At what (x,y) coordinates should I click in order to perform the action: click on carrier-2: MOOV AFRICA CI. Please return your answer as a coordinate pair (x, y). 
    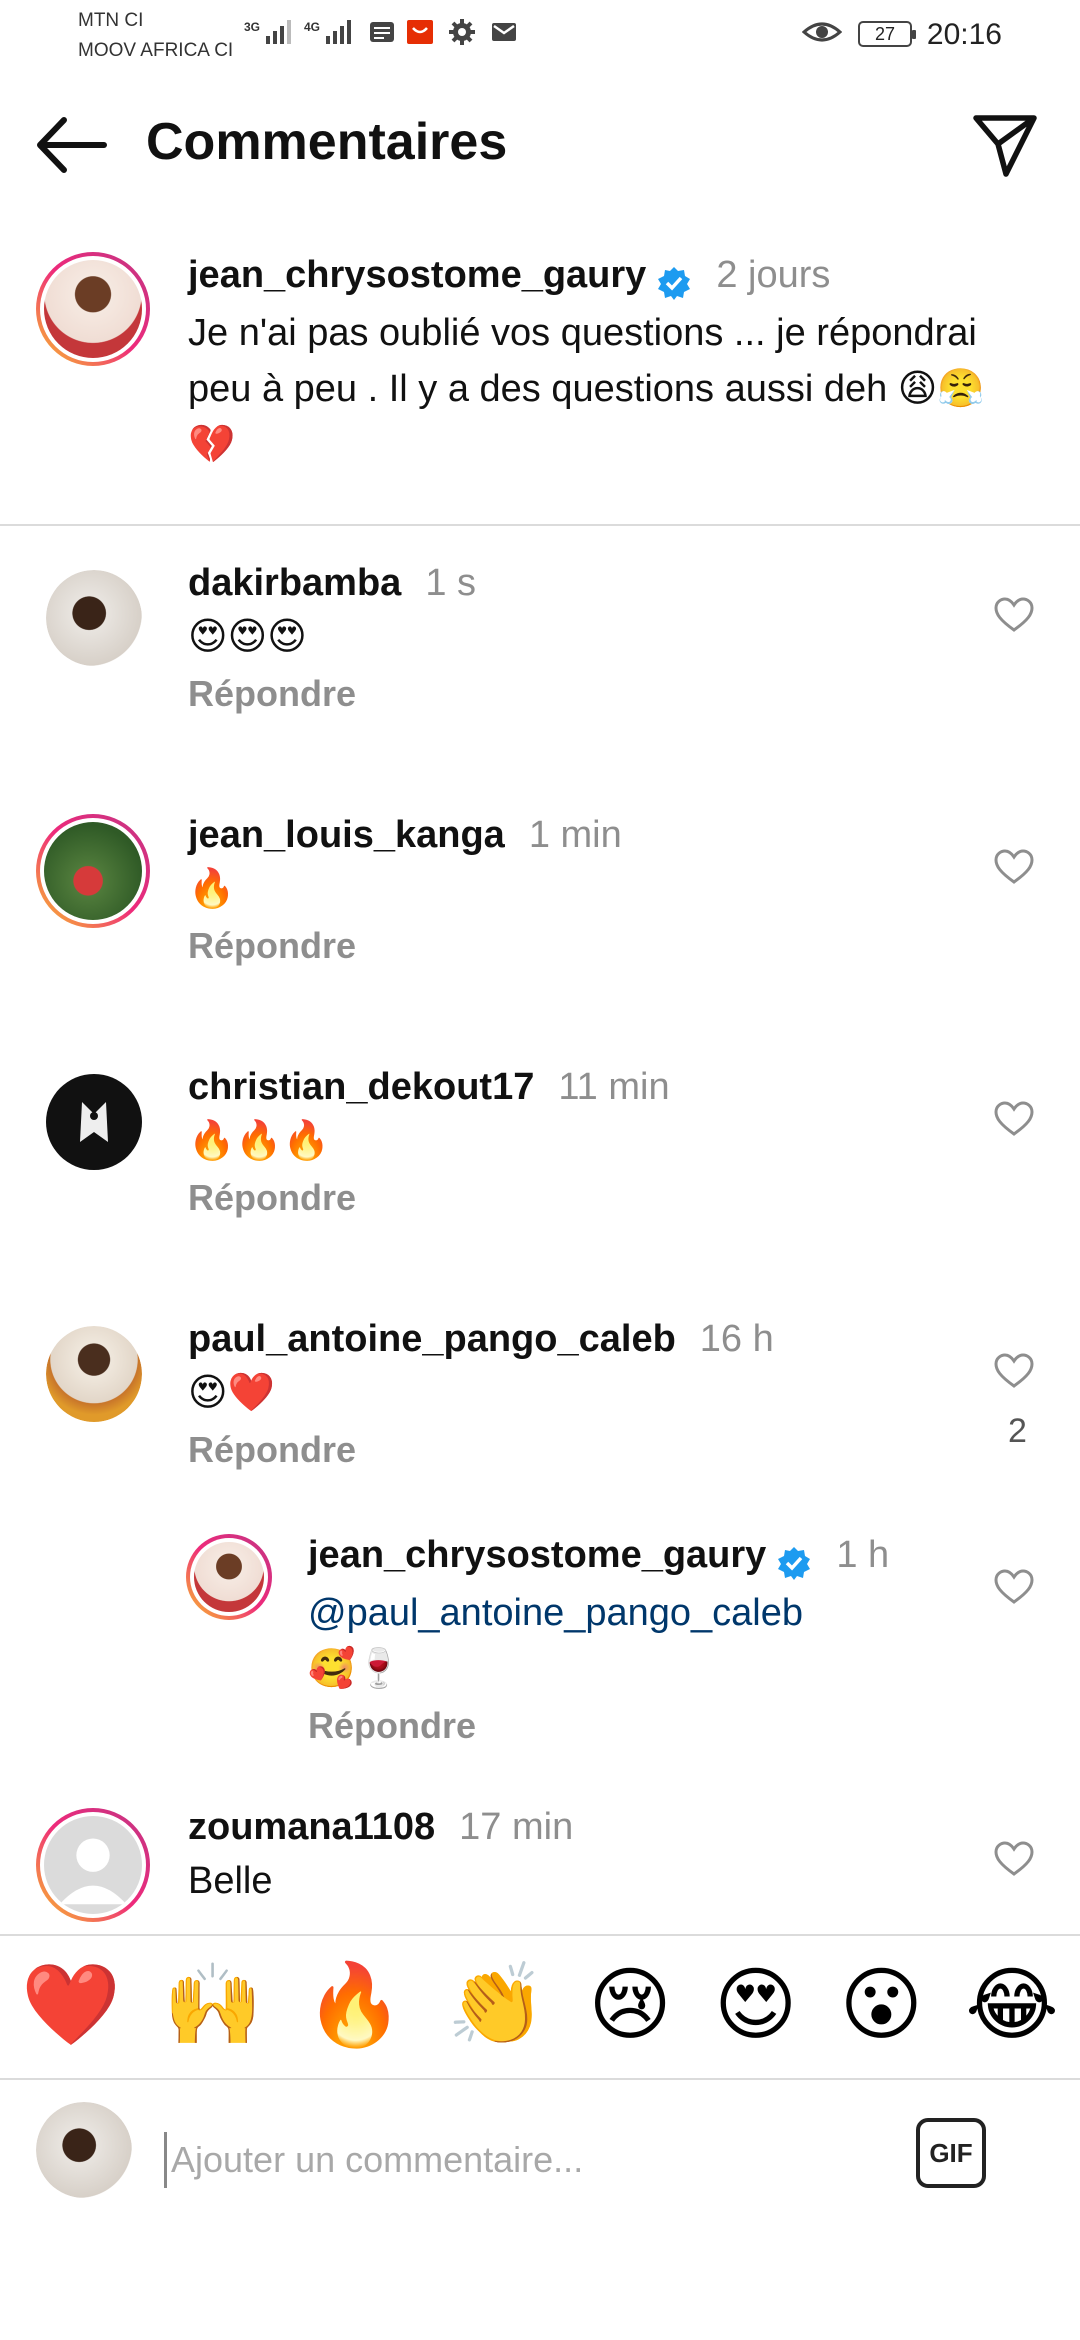
    Looking at the image, I should click on (156, 50).